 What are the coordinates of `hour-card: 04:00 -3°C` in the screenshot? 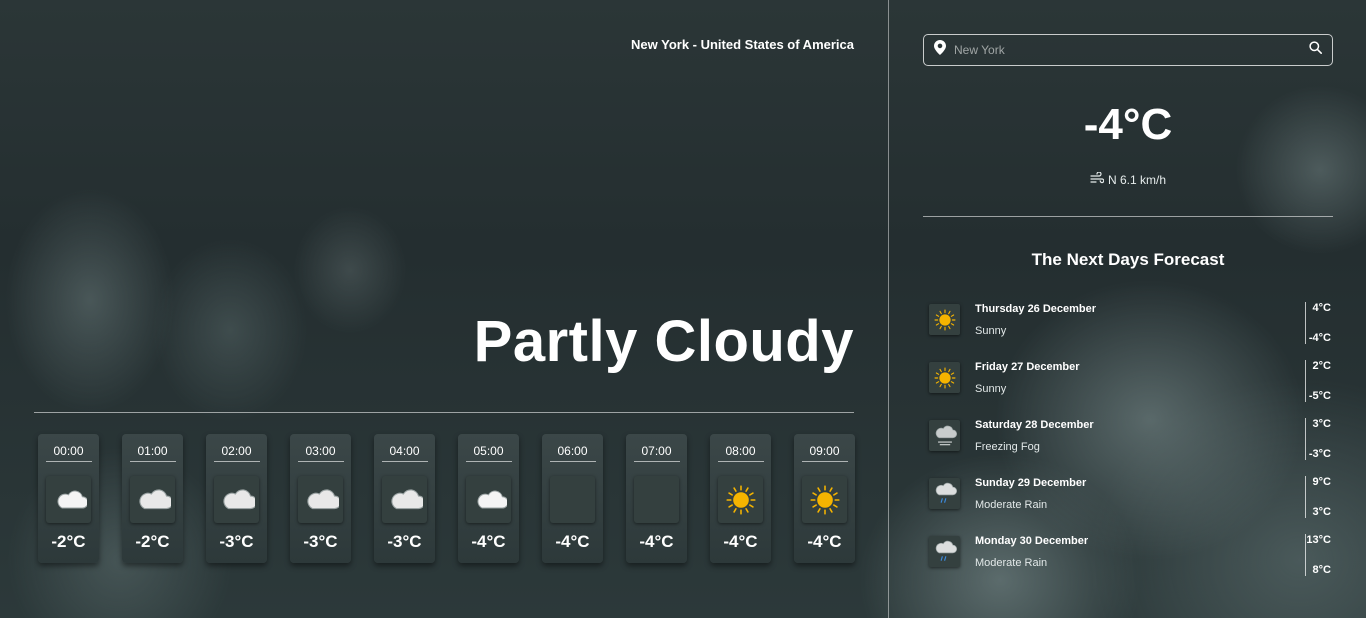 It's located at (404, 498).